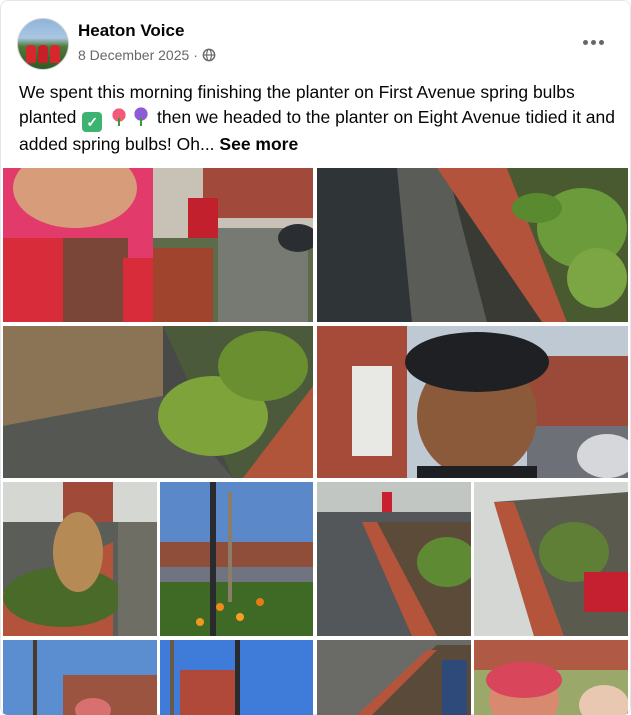  I want to click on photo-selfie-man-cap, so click(472, 402).